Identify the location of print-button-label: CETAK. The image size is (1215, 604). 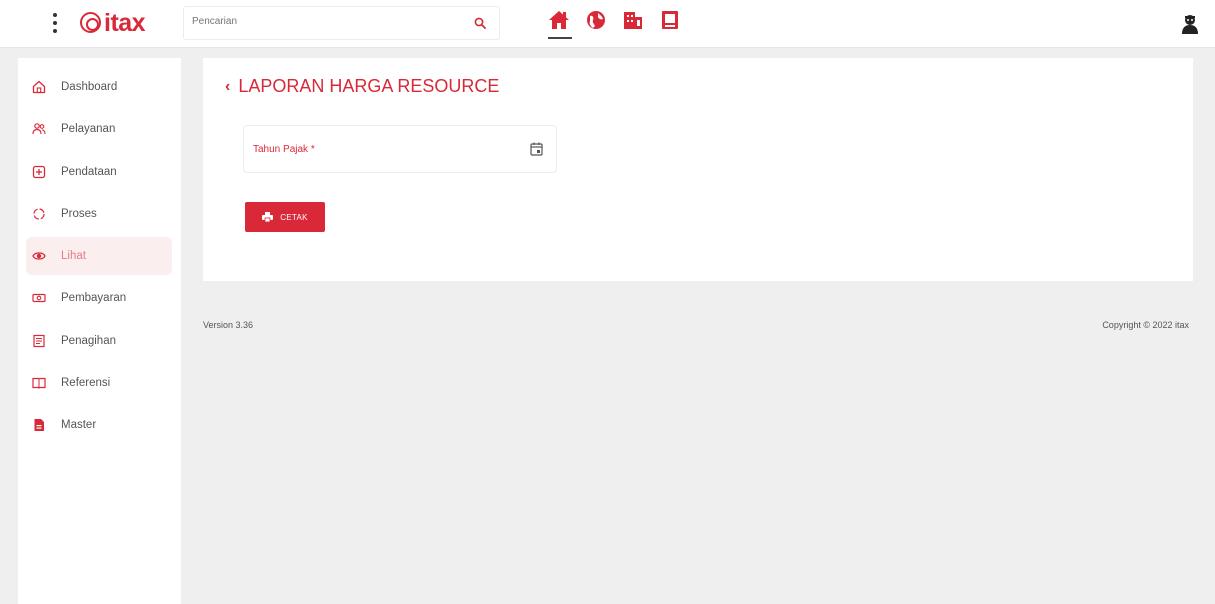
(294, 217).